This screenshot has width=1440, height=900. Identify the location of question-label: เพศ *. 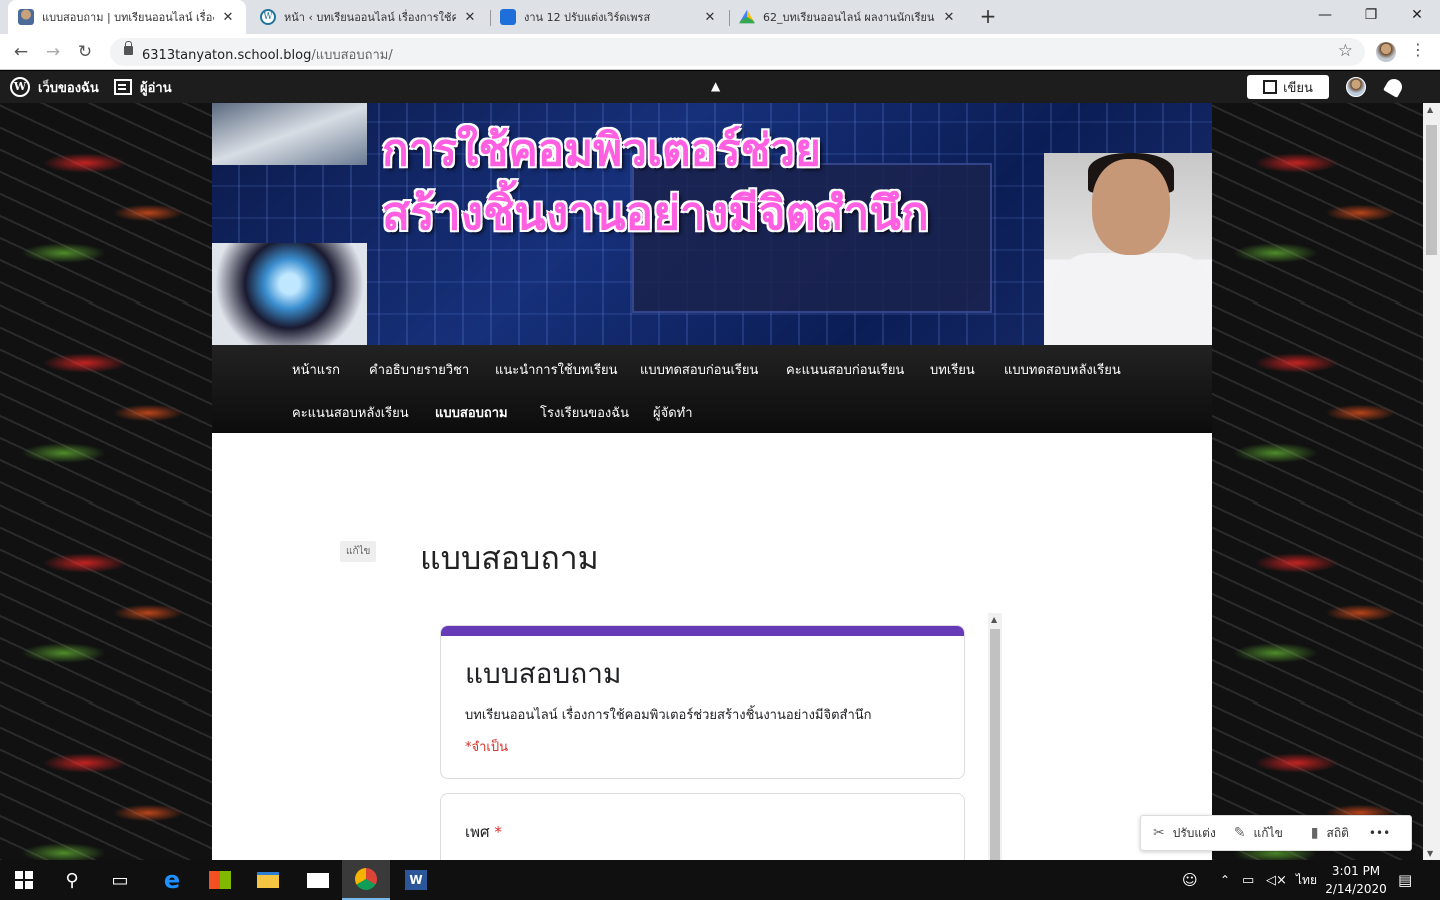
(483, 832).